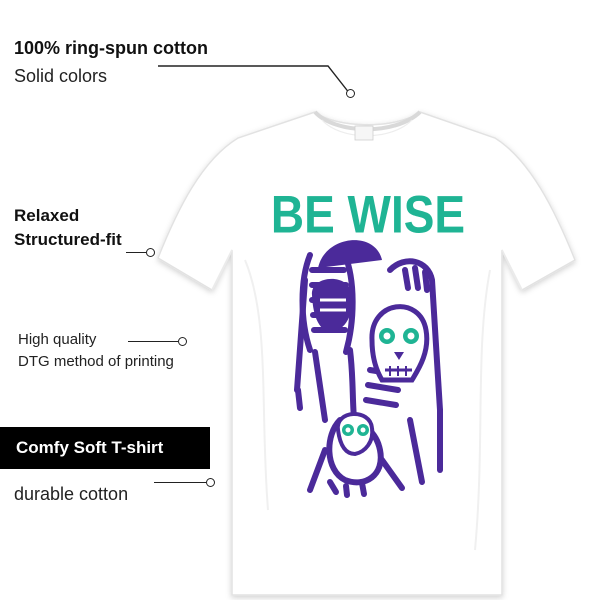 The image size is (600, 600). I want to click on feature-cotton-subtitle: Solid colors, so click(61, 76).